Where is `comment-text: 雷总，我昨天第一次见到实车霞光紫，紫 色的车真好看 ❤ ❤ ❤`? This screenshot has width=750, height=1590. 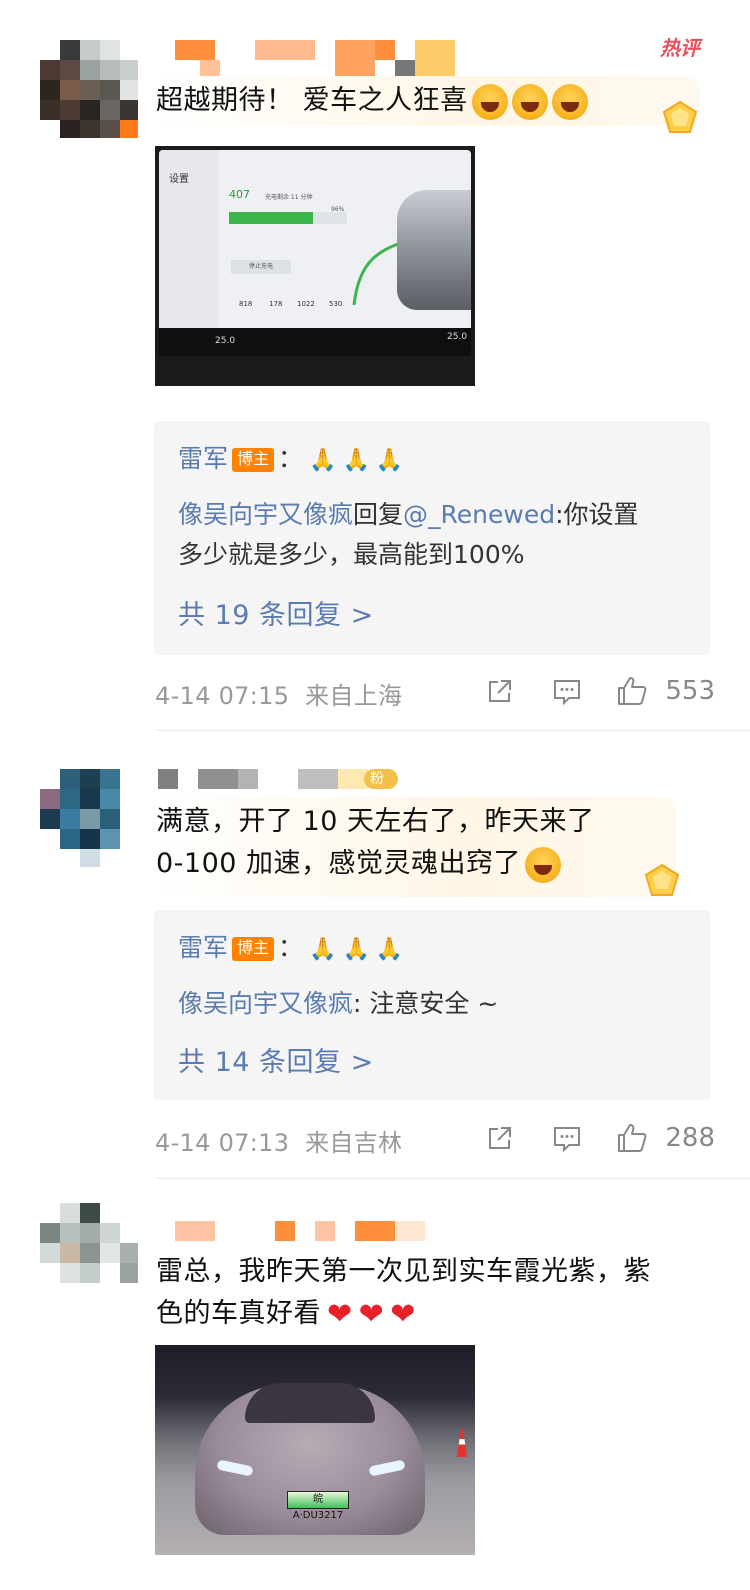 comment-text: 雷总，我昨天第一次见到实车霞光紫，紫 色的车真好看 ❤ ❤ ❤ is located at coordinates (403, 1293).